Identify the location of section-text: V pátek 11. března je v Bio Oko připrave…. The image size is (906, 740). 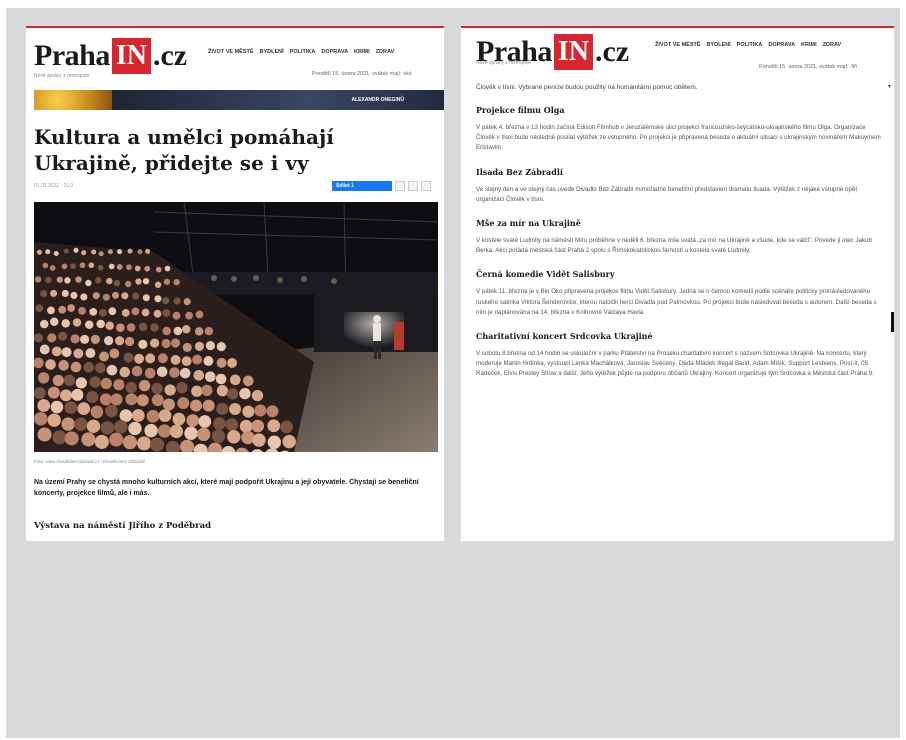
(676, 302).